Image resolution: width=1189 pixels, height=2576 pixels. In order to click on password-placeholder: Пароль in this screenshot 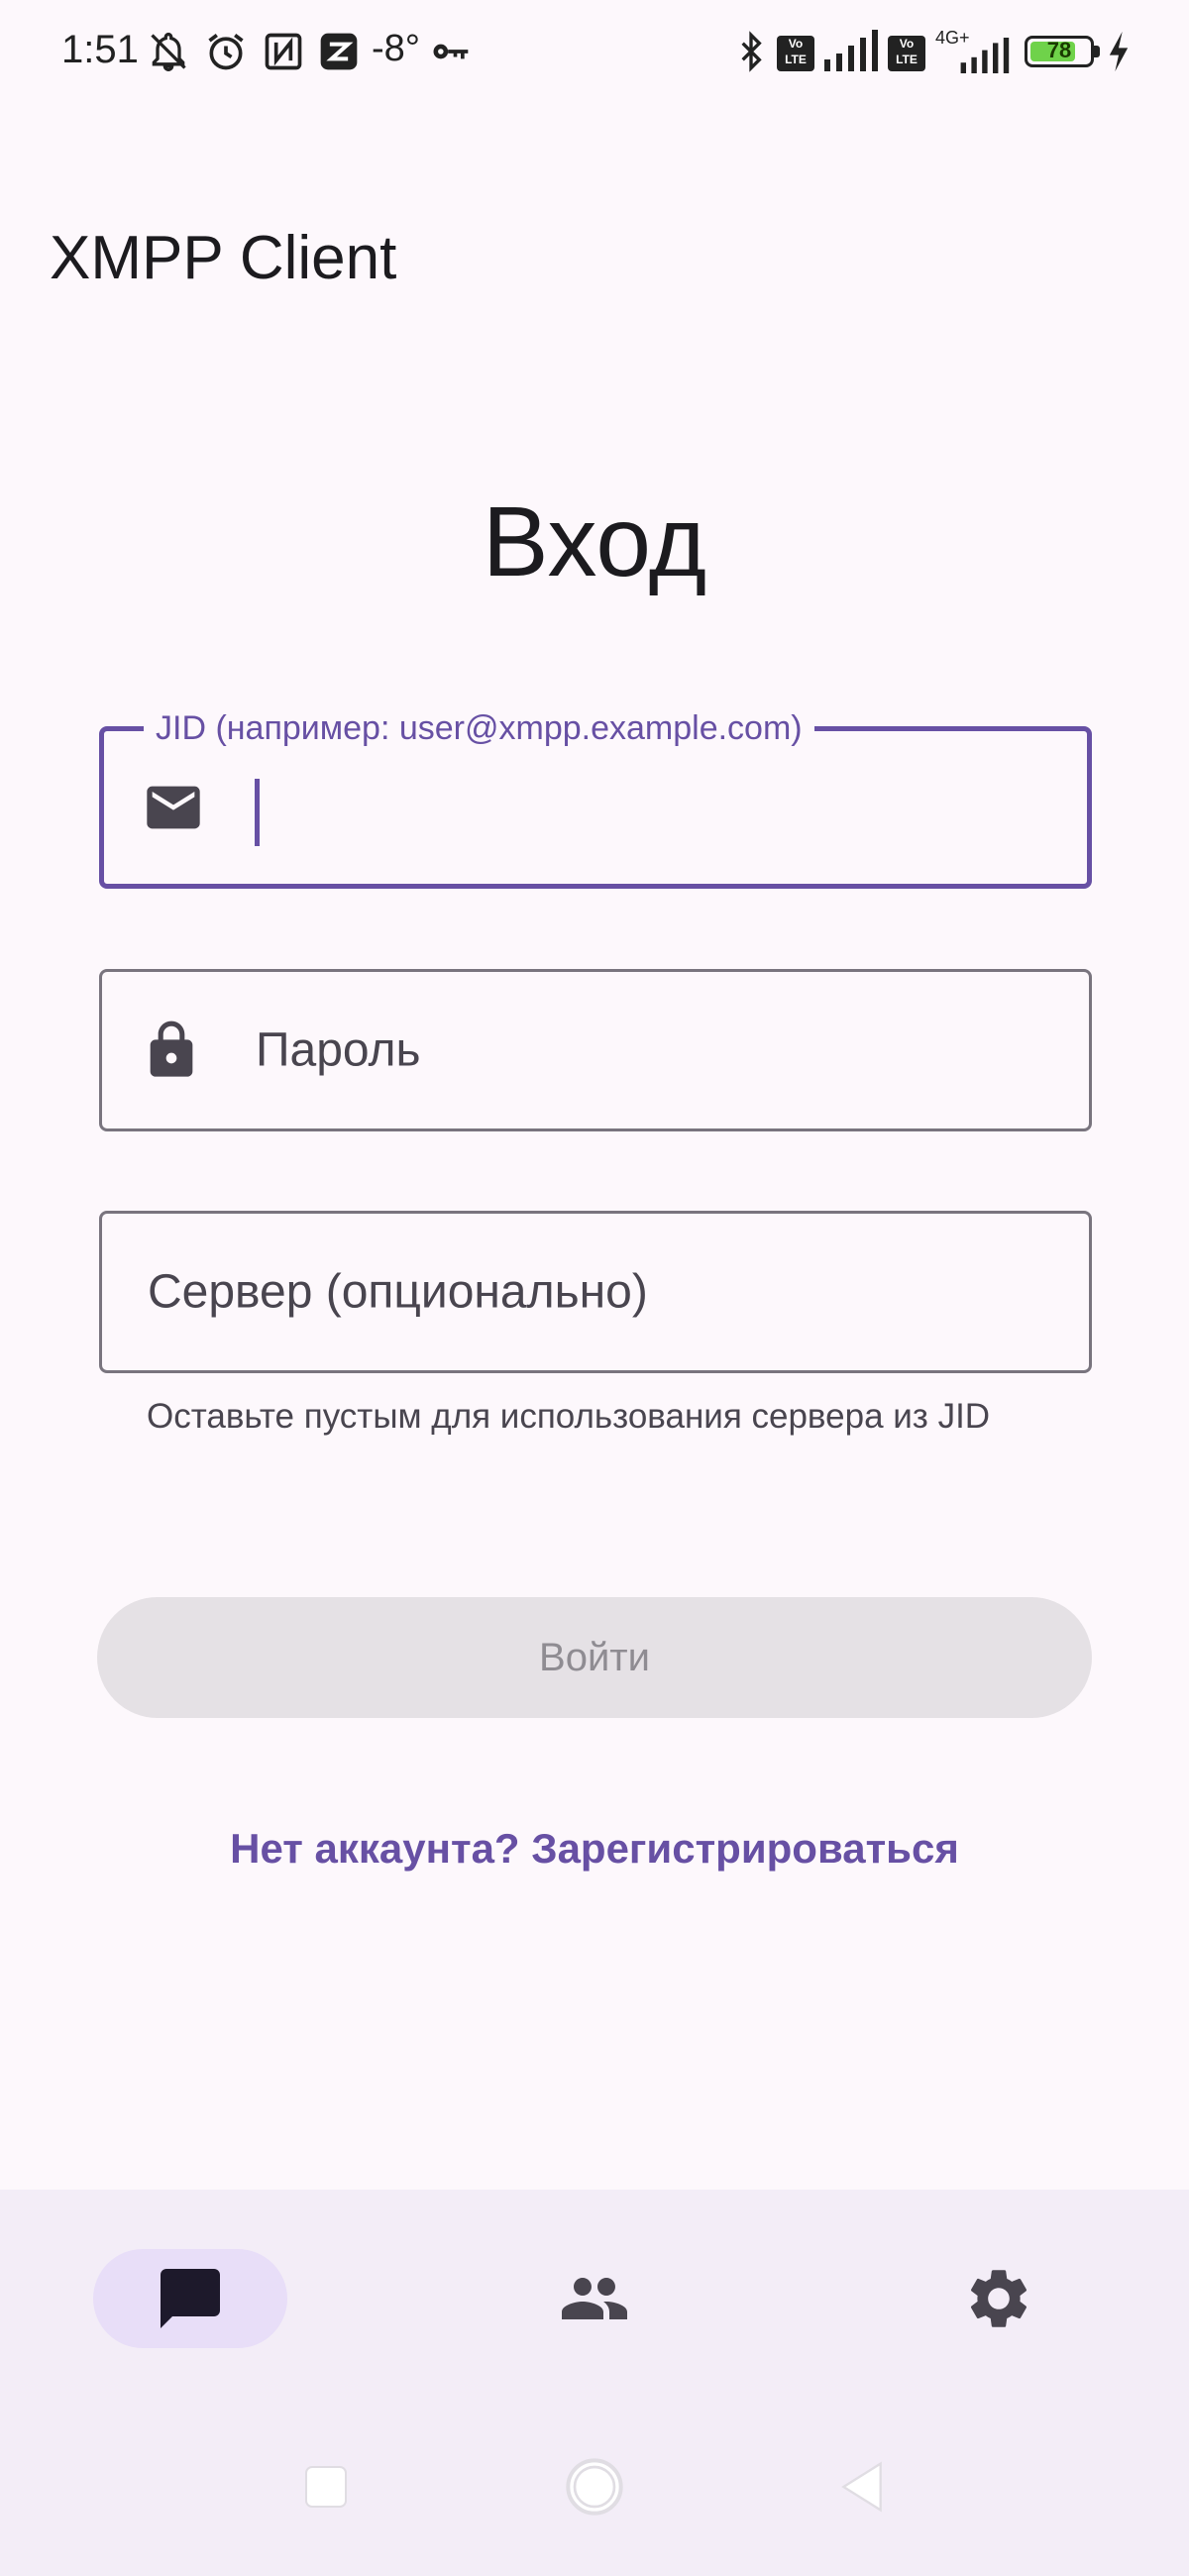, I will do `click(339, 1050)`.